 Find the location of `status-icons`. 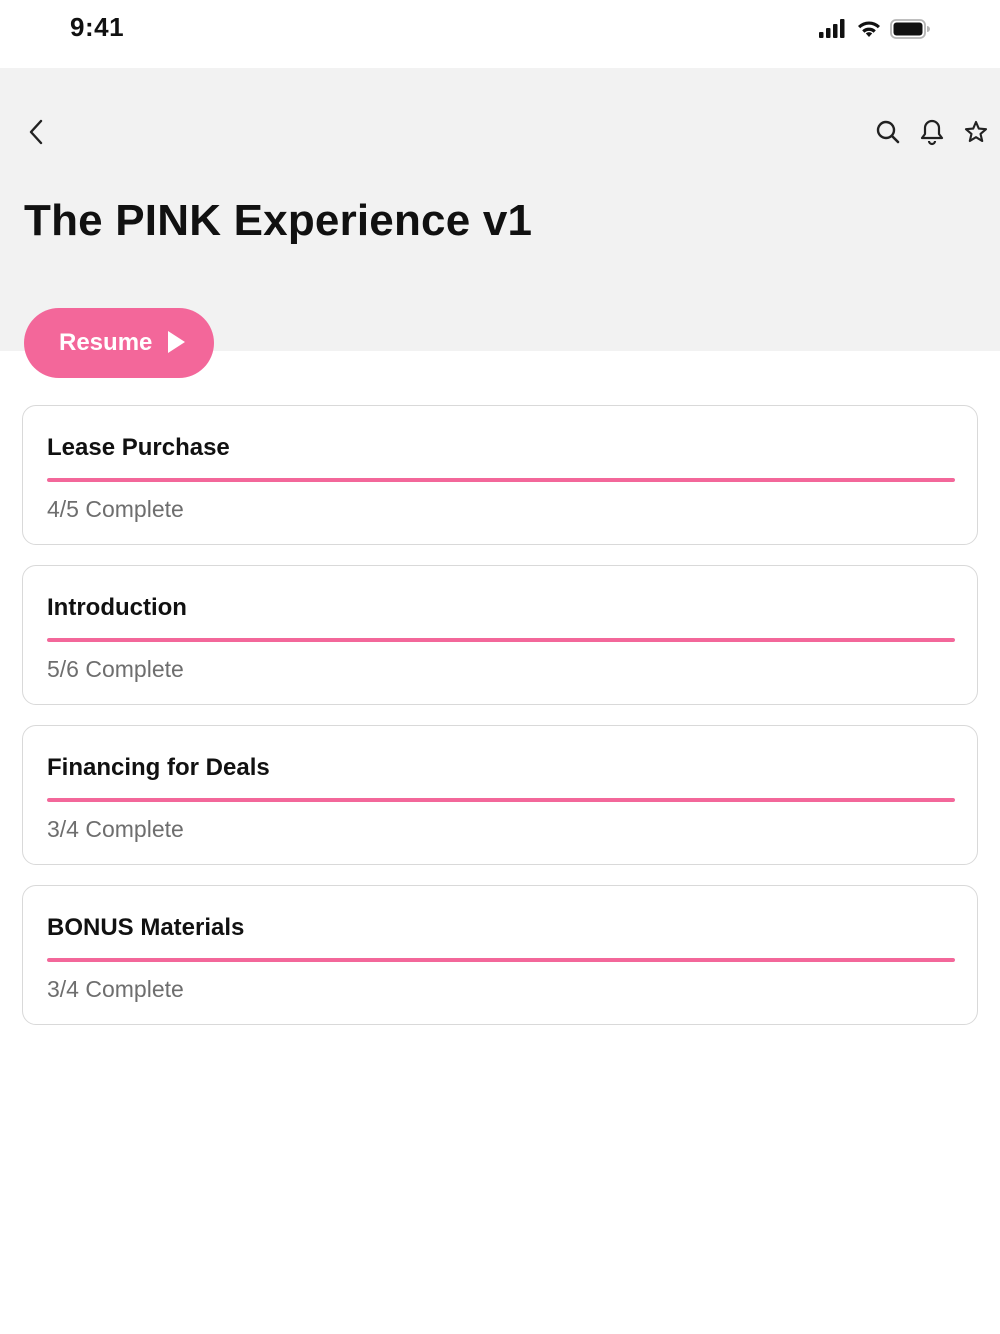

status-icons is located at coordinates (874, 31).